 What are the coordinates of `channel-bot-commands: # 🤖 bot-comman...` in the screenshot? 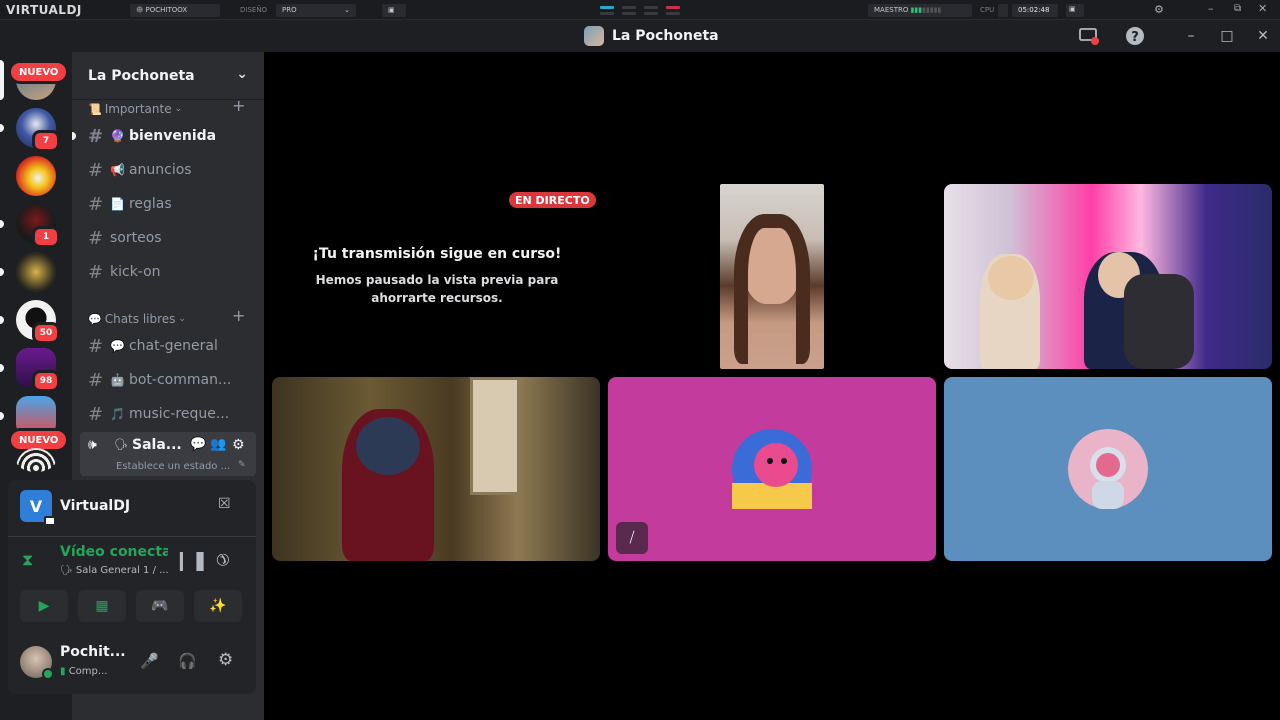 It's located at (168, 380).